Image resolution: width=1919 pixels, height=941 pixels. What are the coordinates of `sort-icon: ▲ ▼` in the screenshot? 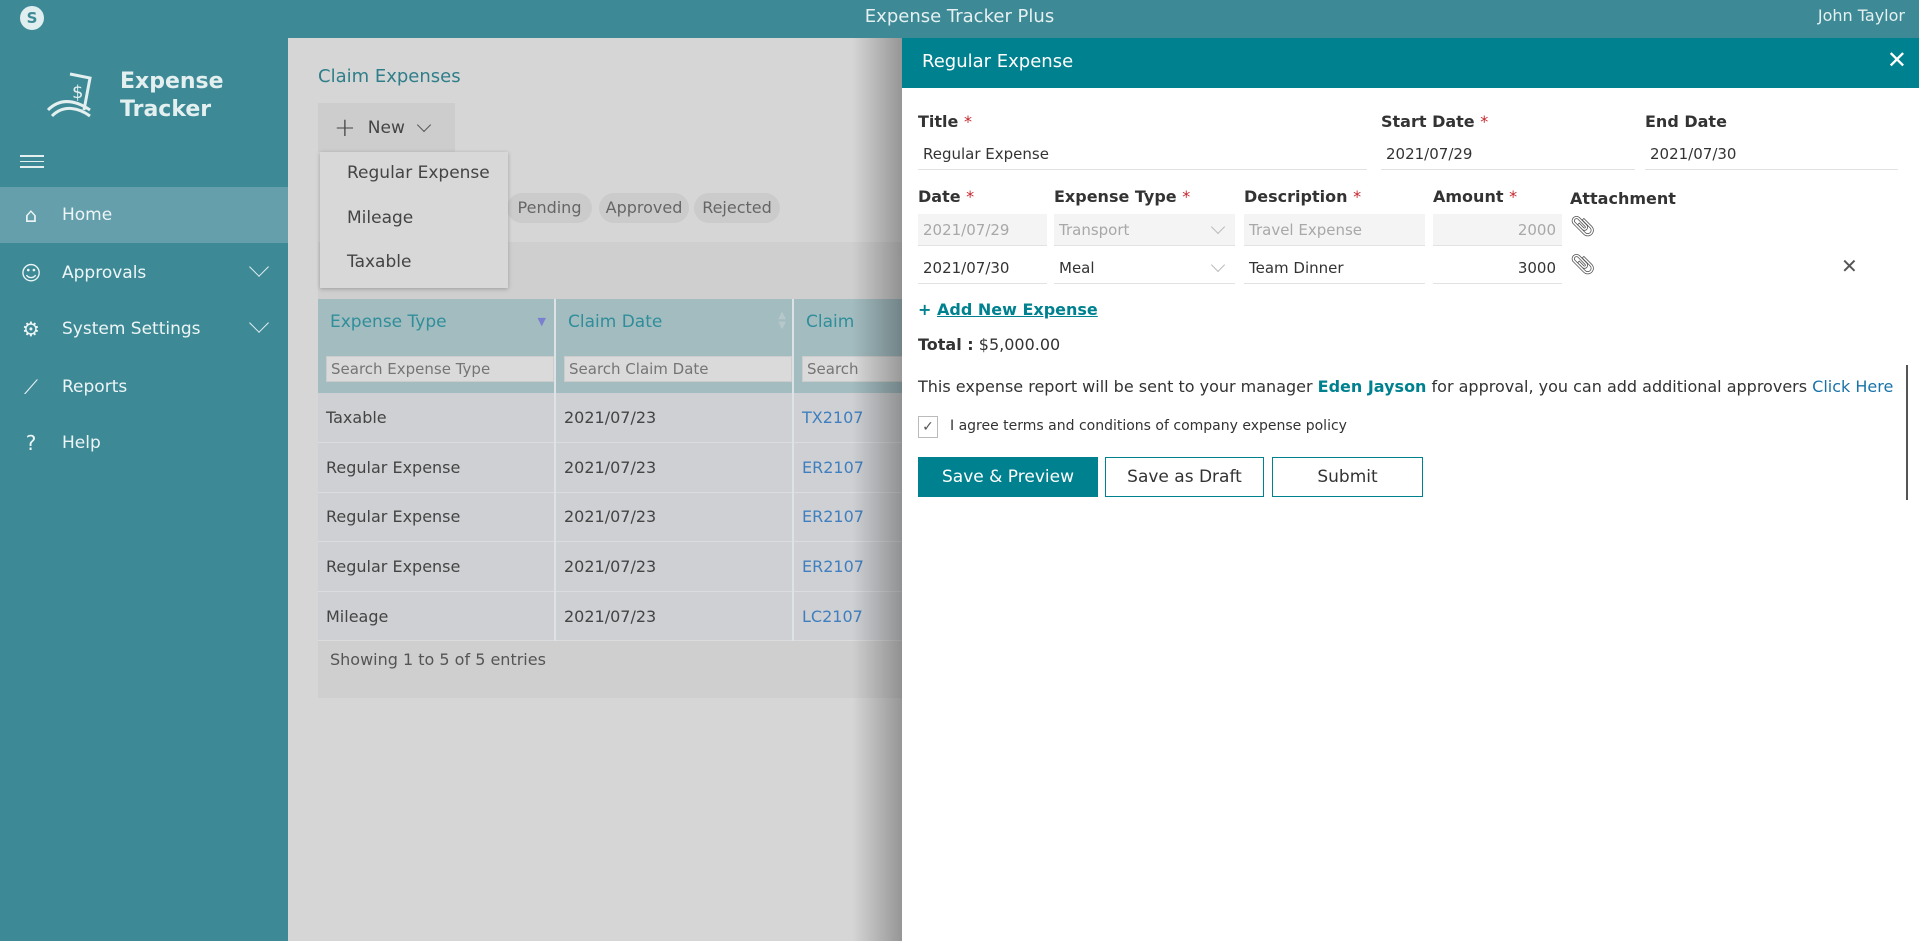 It's located at (782, 320).